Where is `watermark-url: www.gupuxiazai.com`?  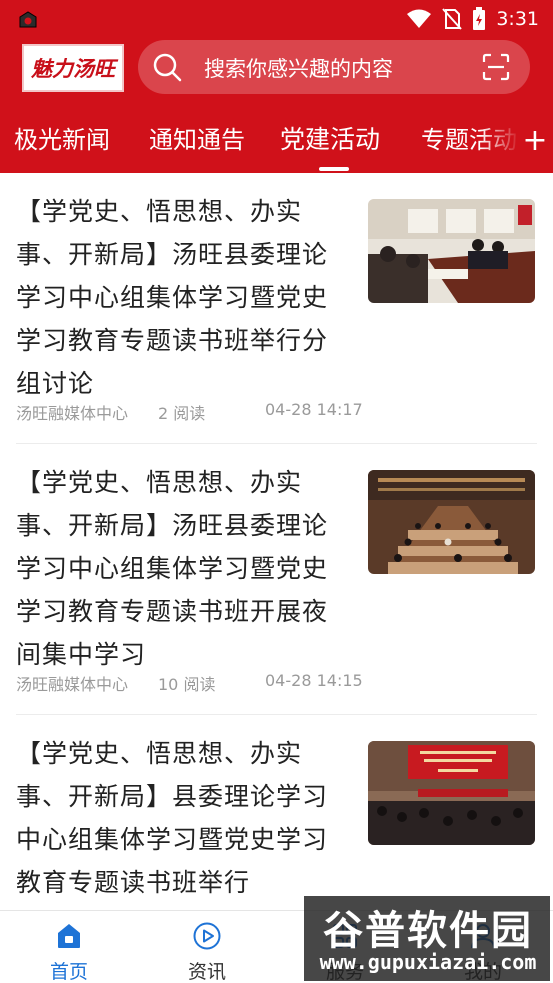 watermark-url: www.gupuxiazai.com is located at coordinates (428, 962).